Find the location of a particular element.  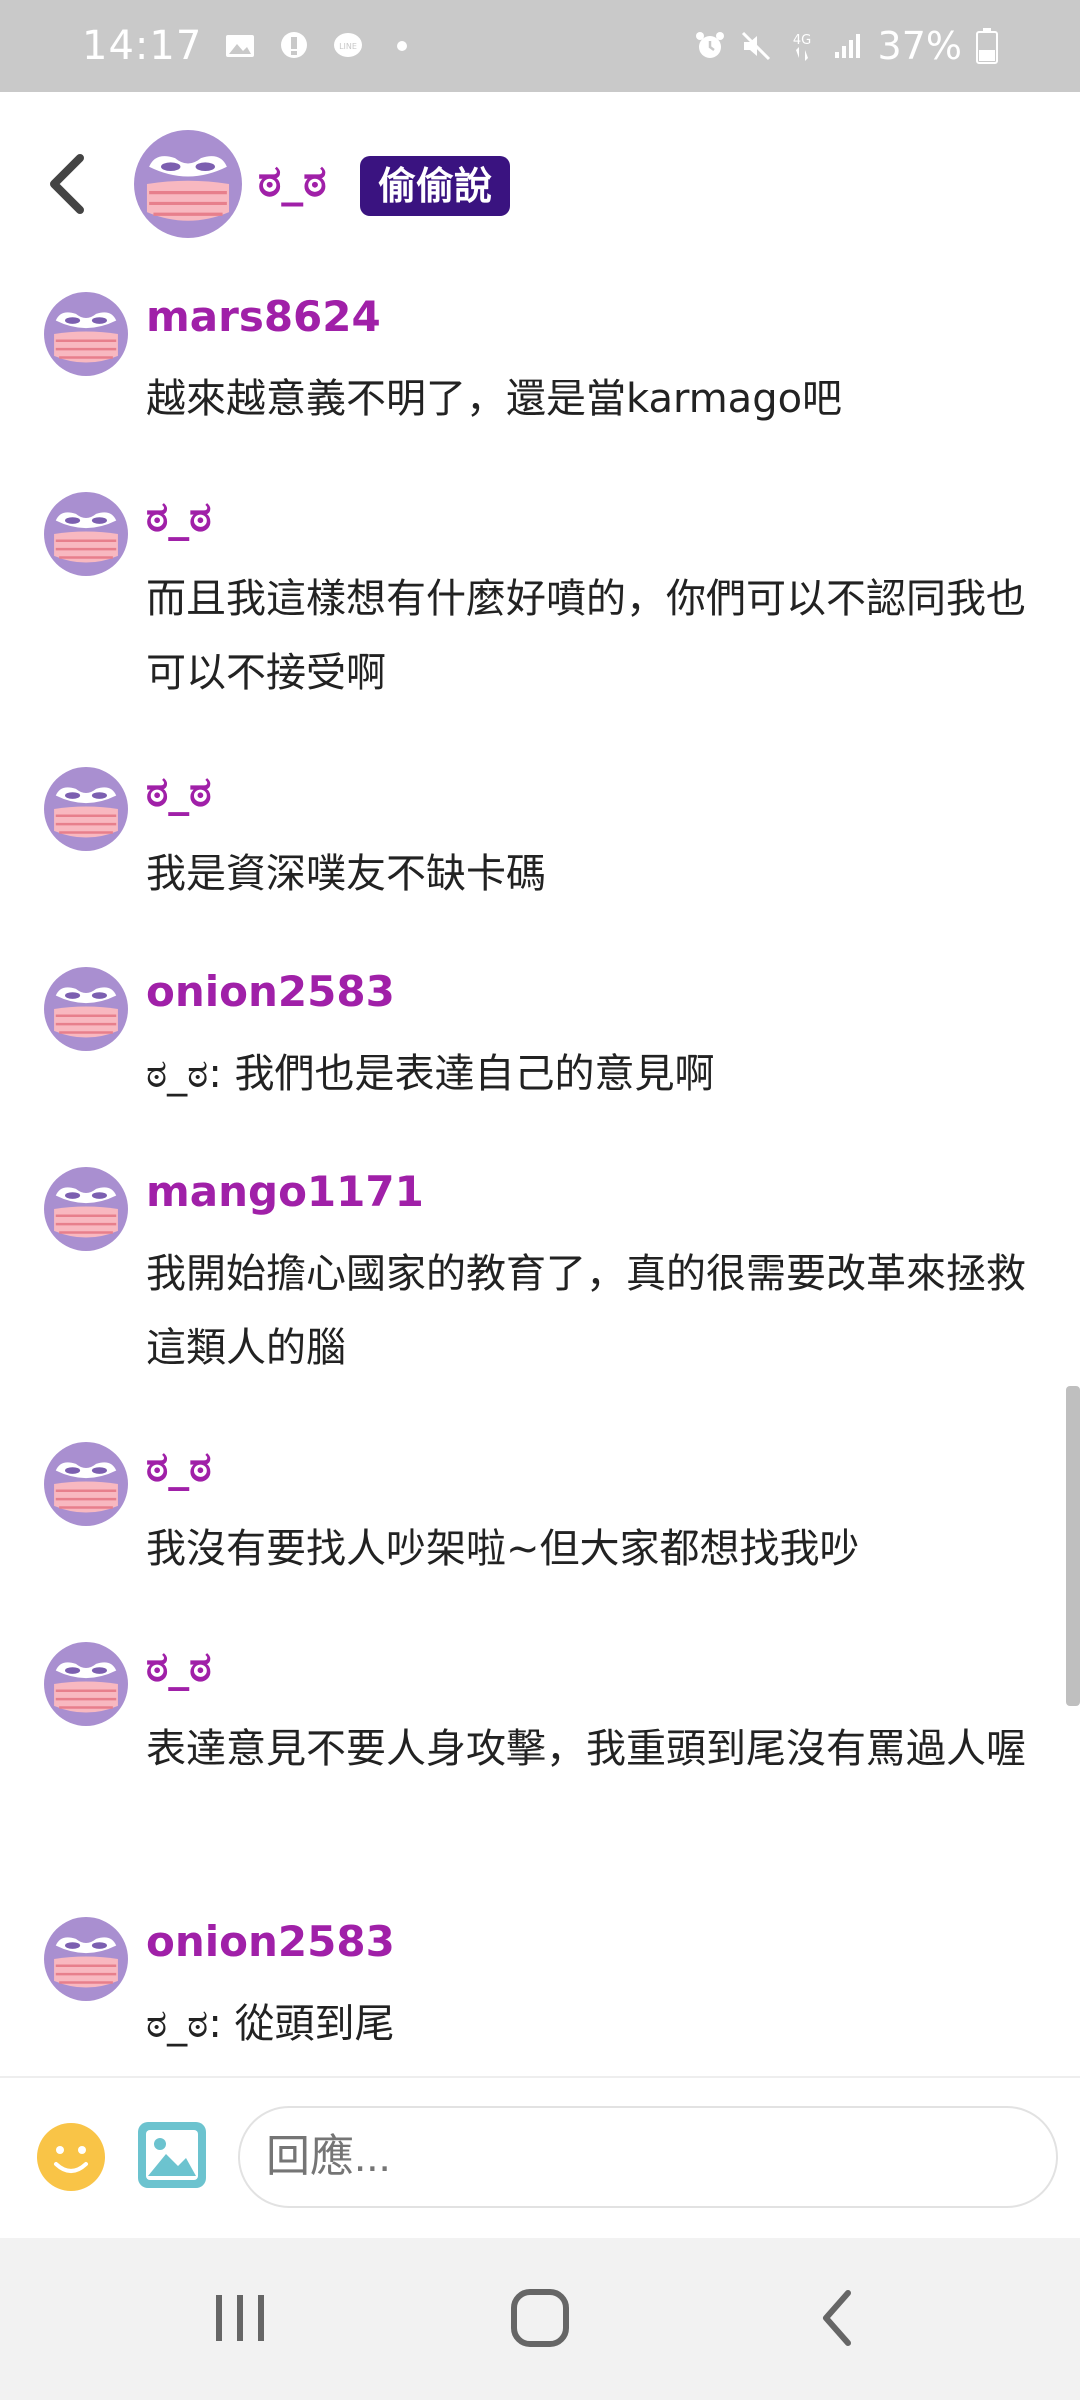

scrollbar-thumb is located at coordinates (1073, 1546).